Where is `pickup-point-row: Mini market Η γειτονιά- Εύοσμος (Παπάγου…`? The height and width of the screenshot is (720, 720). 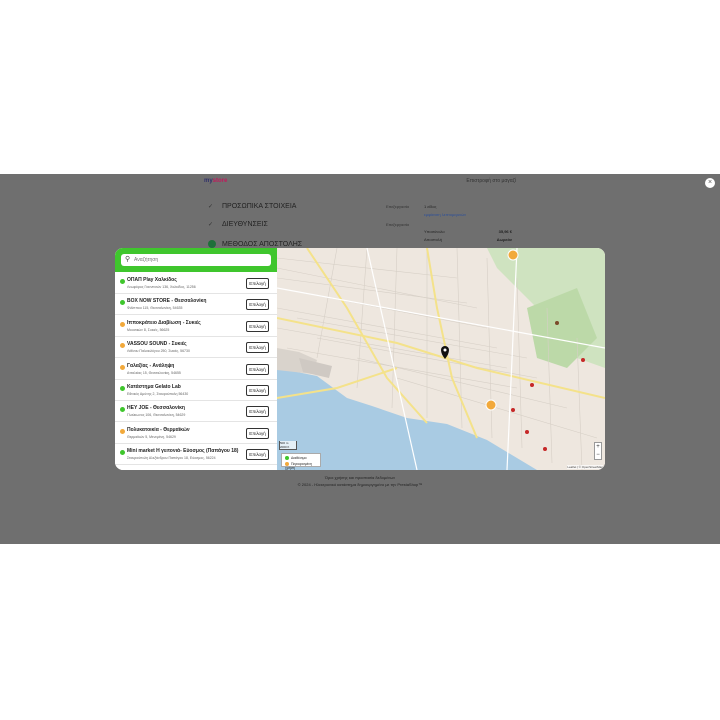
pickup-point-row: Mini market Η γειτονιά- Εύοσμος (Παπάγου… is located at coordinates (196, 455).